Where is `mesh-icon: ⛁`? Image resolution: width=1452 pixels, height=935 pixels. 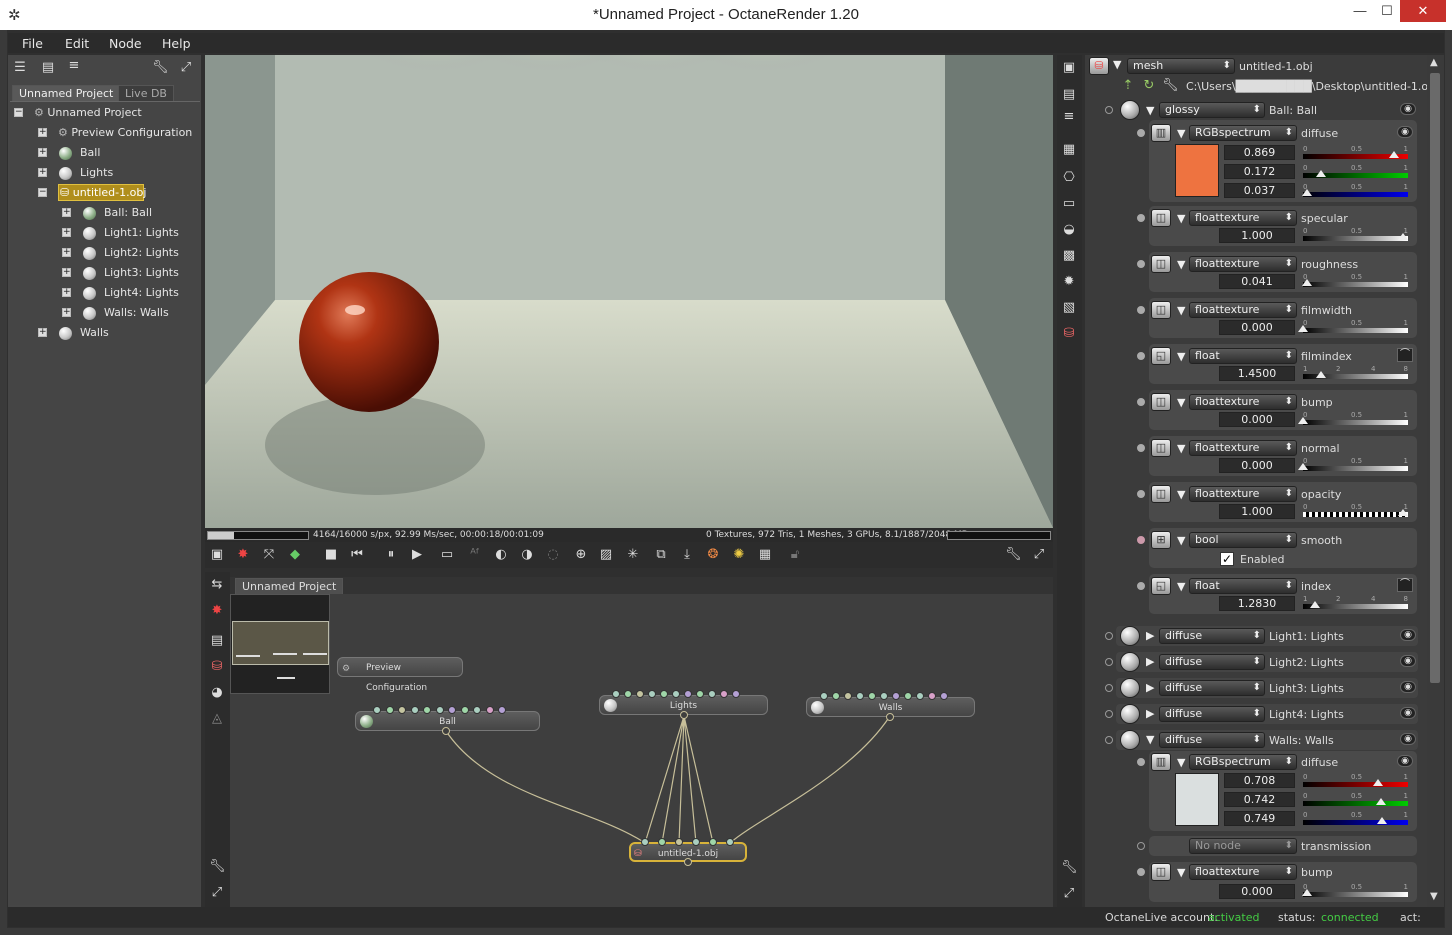 mesh-icon: ⛁ is located at coordinates (1069, 334).